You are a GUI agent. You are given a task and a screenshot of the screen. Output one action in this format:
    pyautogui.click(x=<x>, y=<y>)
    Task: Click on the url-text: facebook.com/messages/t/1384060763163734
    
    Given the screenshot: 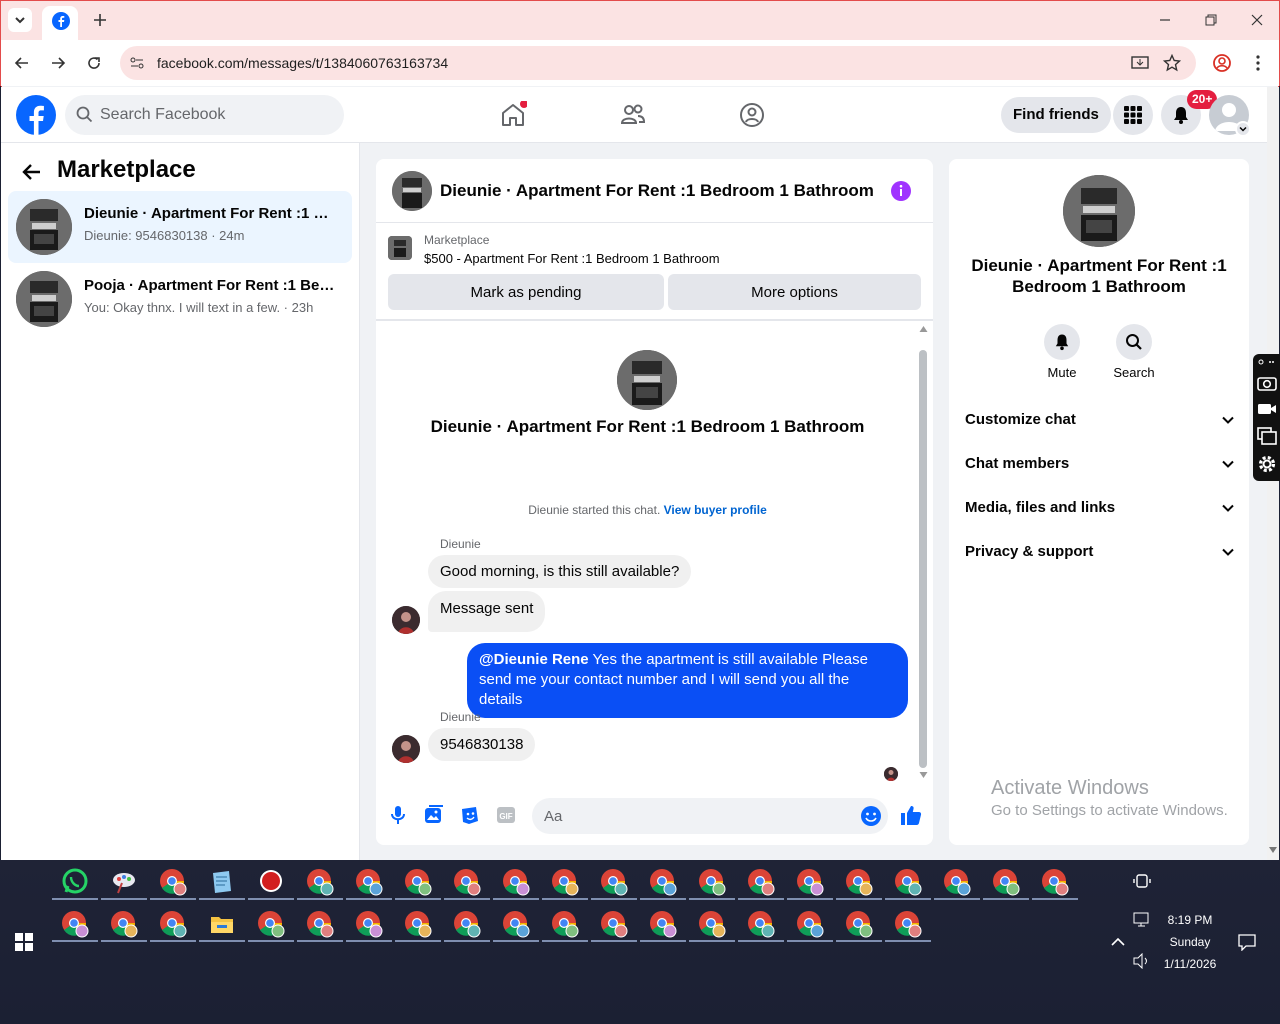 What is the action you would take?
    pyautogui.click(x=302, y=63)
    